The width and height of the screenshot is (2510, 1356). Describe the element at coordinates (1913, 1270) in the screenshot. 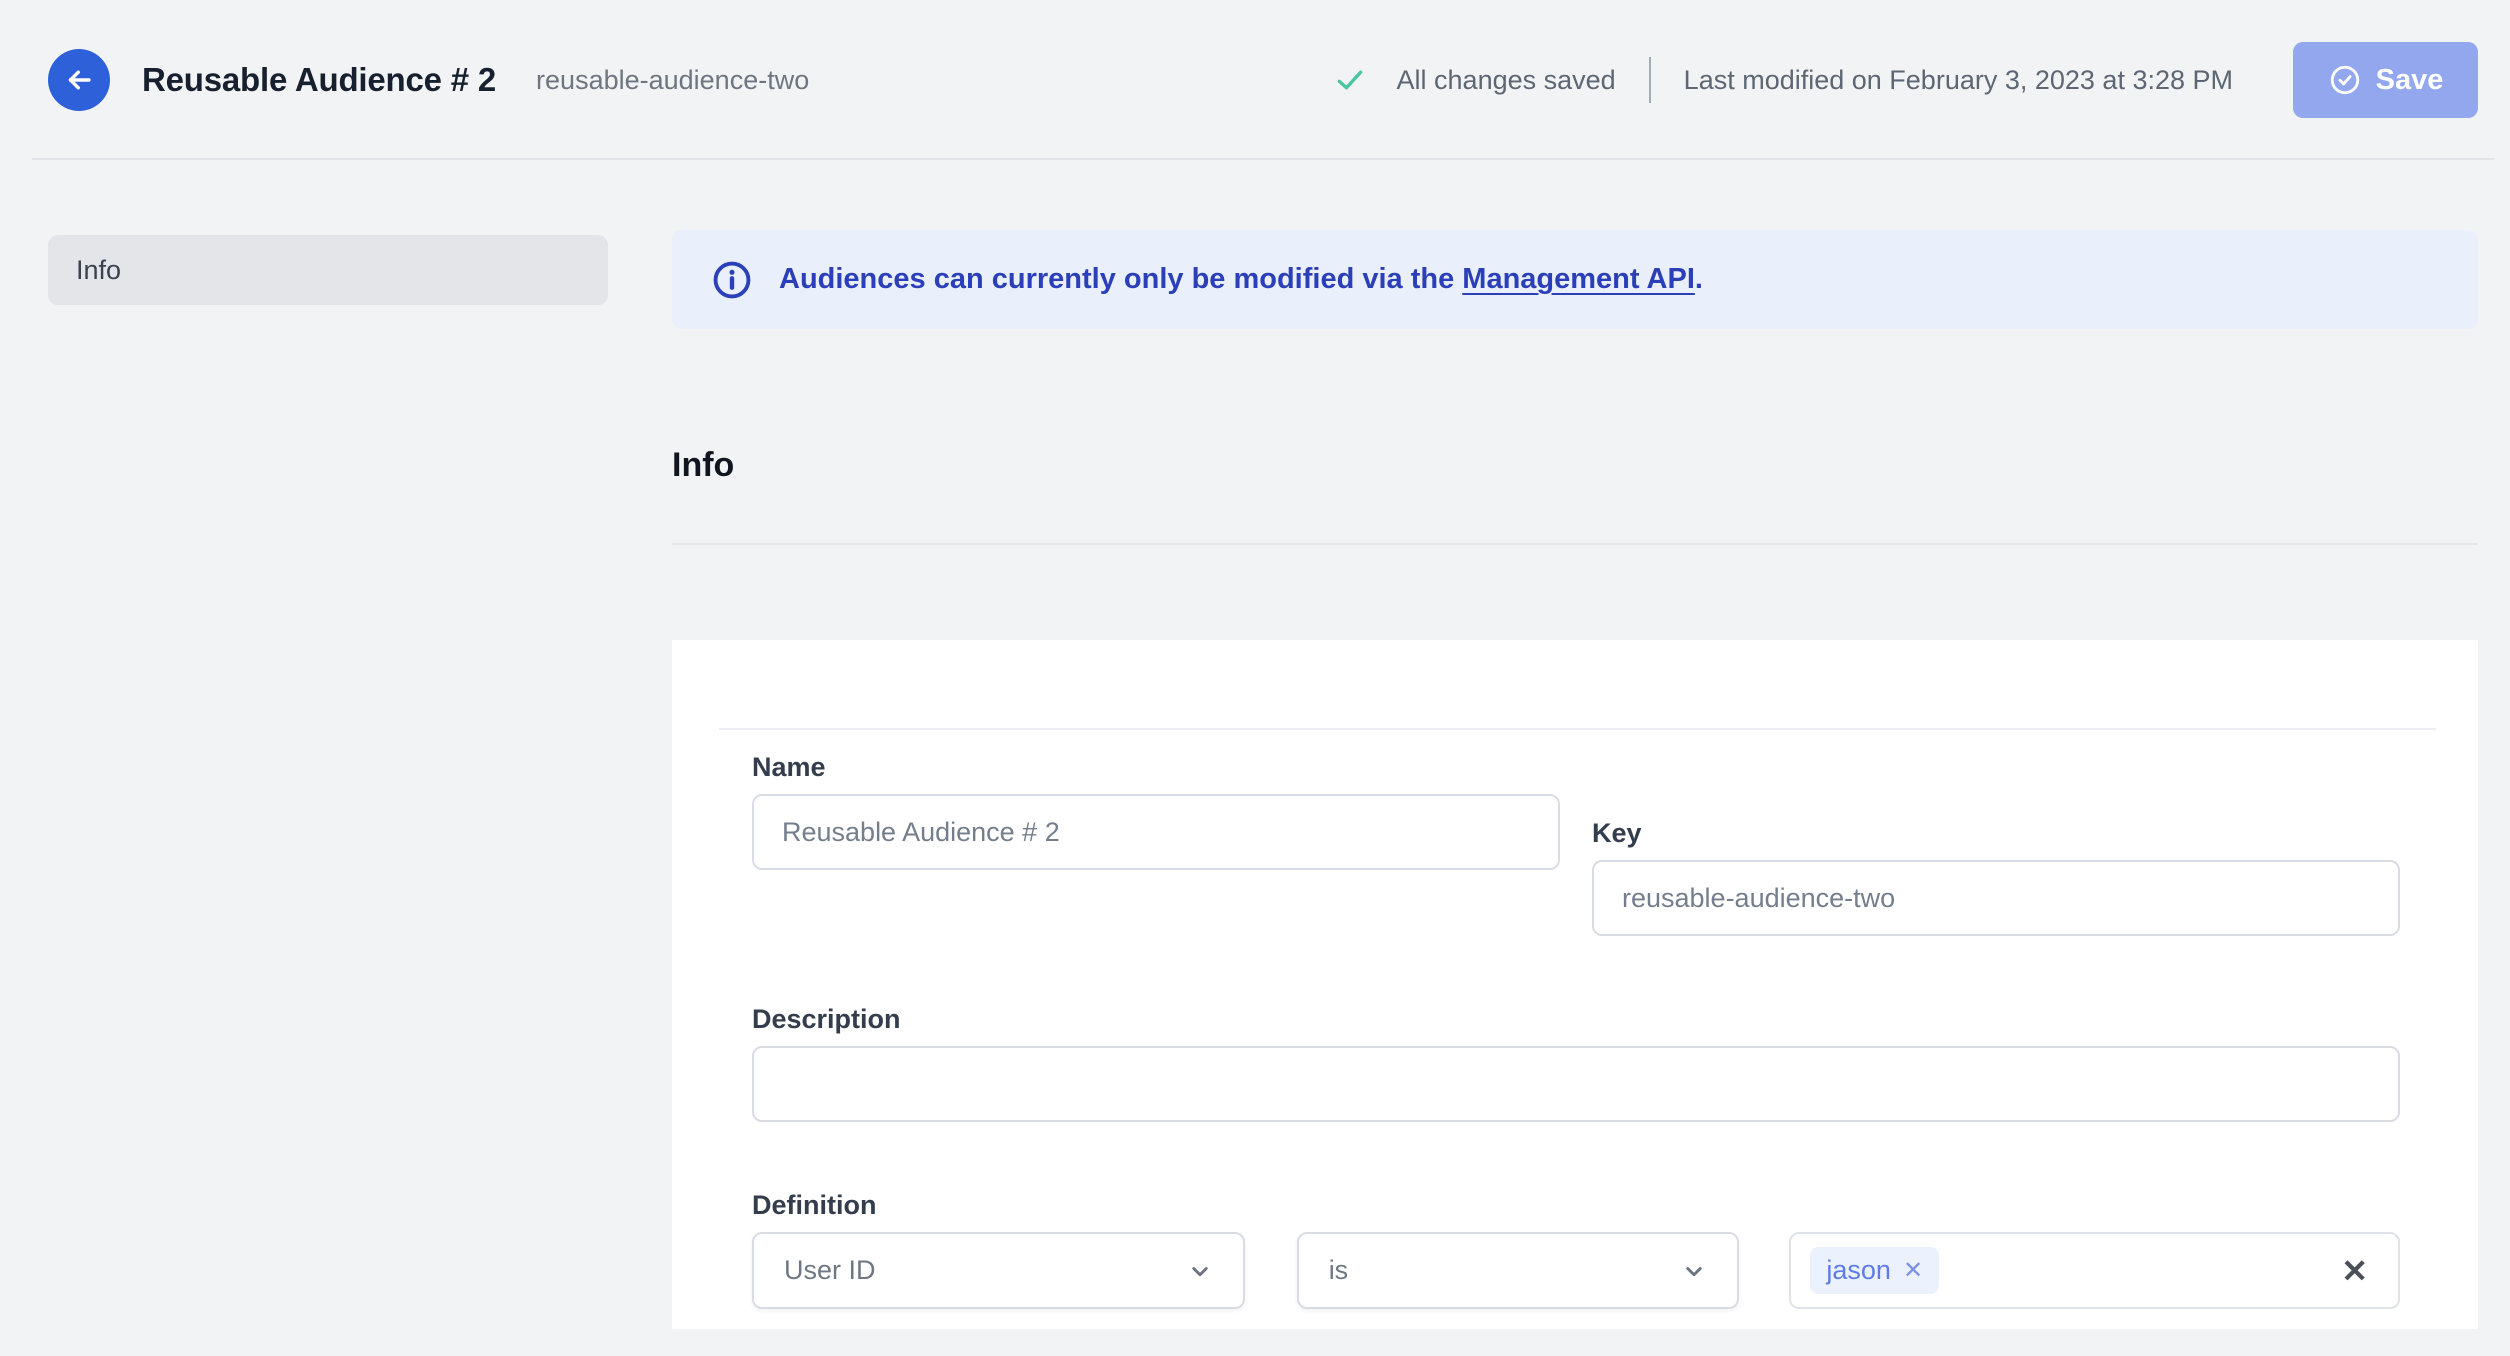

I see `remove-tag-icon: ✕` at that location.